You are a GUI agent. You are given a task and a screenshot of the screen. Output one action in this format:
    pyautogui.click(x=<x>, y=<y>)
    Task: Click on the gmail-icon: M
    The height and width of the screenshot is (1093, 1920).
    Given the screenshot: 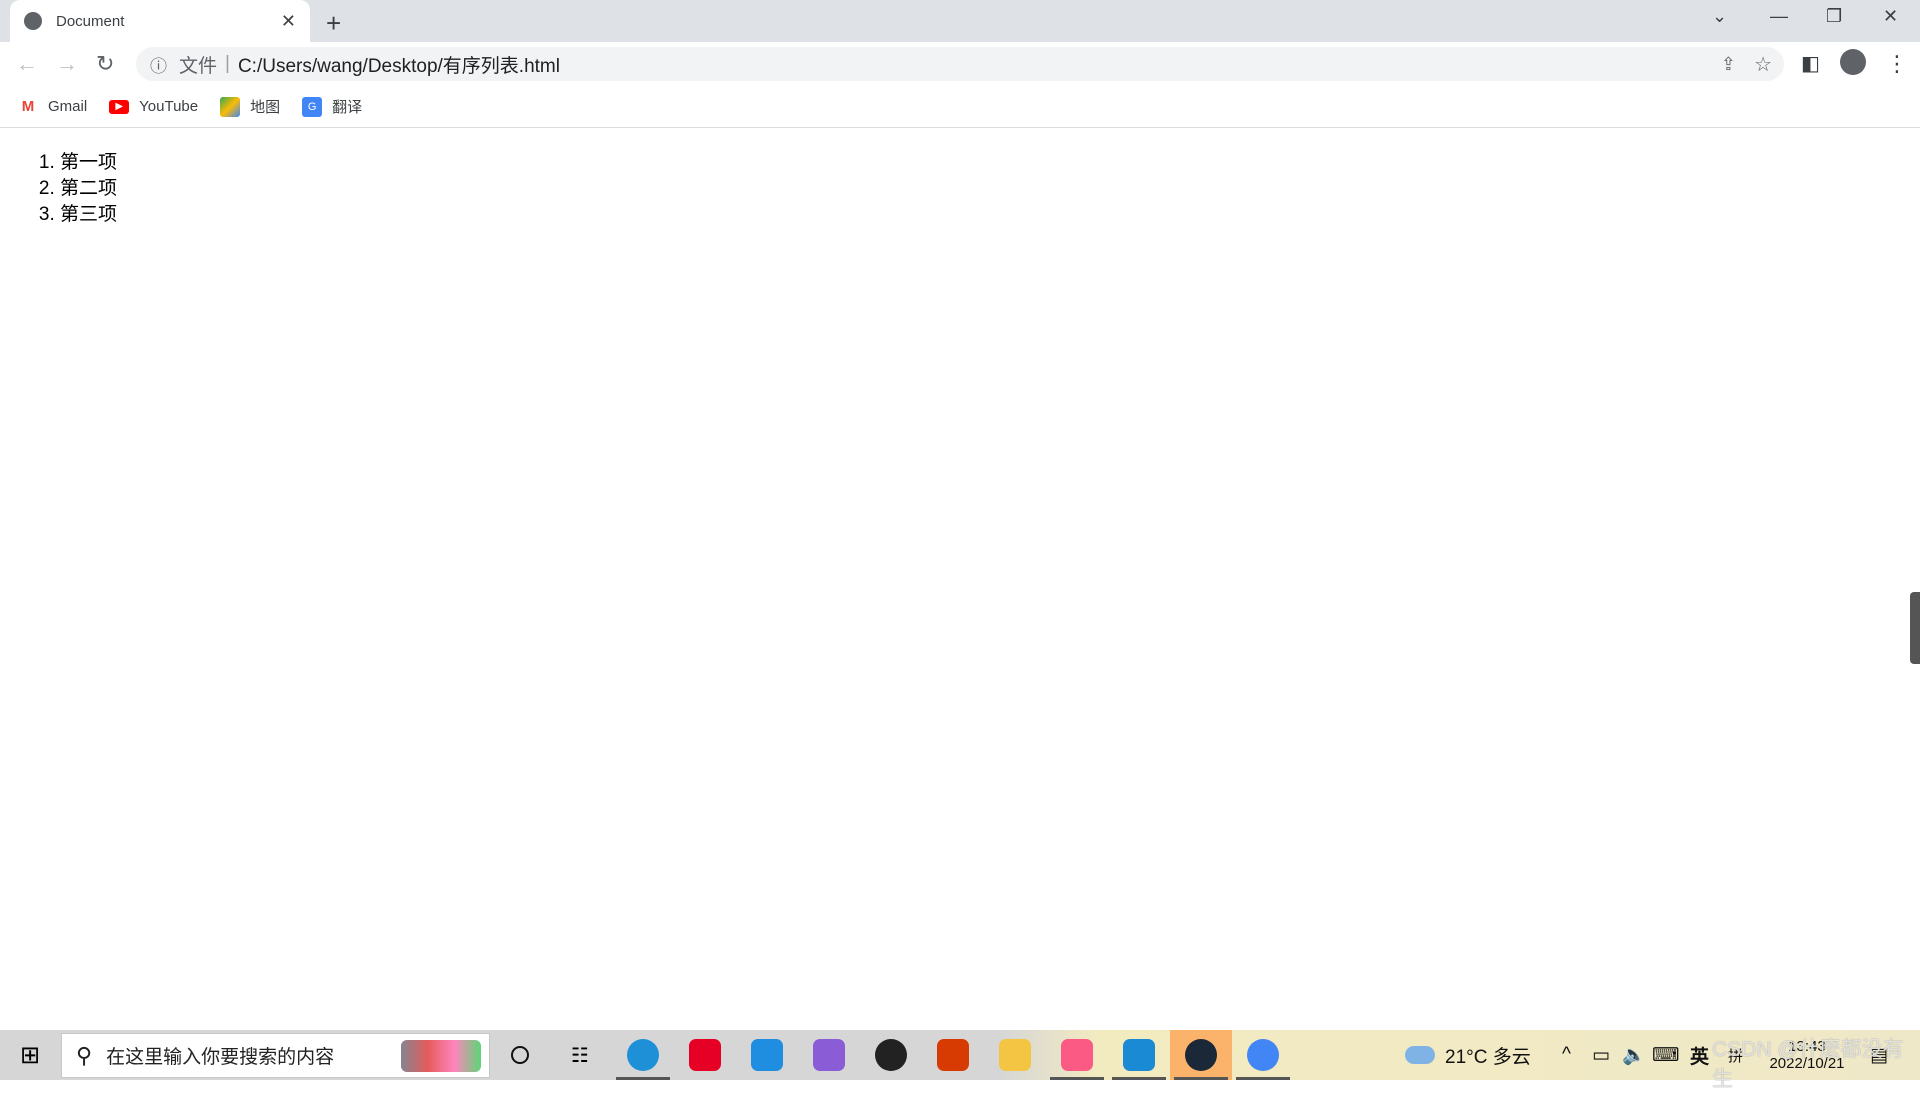 What is the action you would take?
    pyautogui.click(x=28, y=106)
    